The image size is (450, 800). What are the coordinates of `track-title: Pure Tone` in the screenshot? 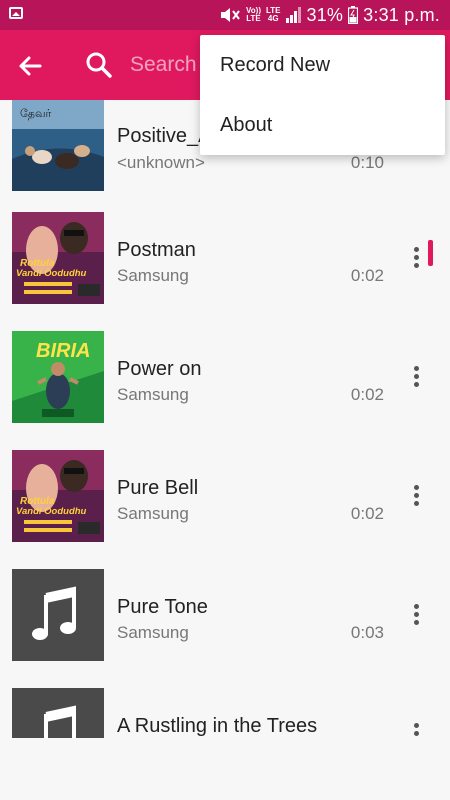 It's located at (162, 607).